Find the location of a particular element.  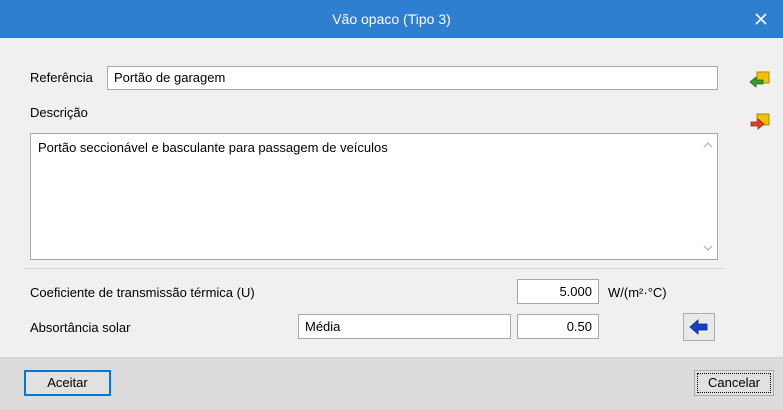

thermal-coefficient-input: 5.000 is located at coordinates (558, 291).